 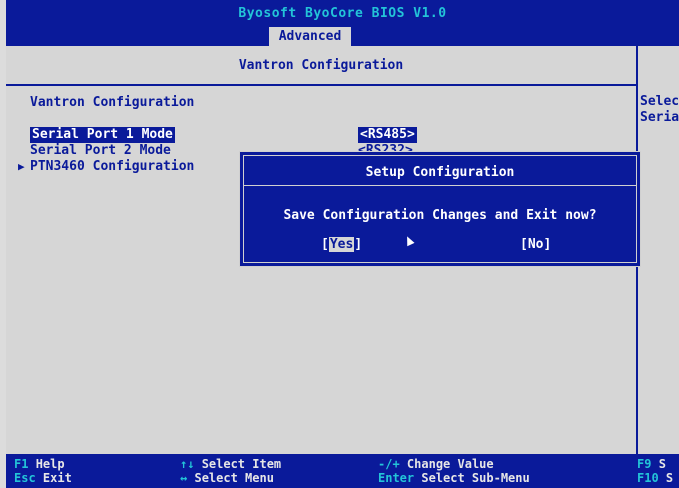 What do you see at coordinates (100, 151) in the screenshot?
I see `serial-port-2-mode-label: Serial Port 2 Mode` at bounding box center [100, 151].